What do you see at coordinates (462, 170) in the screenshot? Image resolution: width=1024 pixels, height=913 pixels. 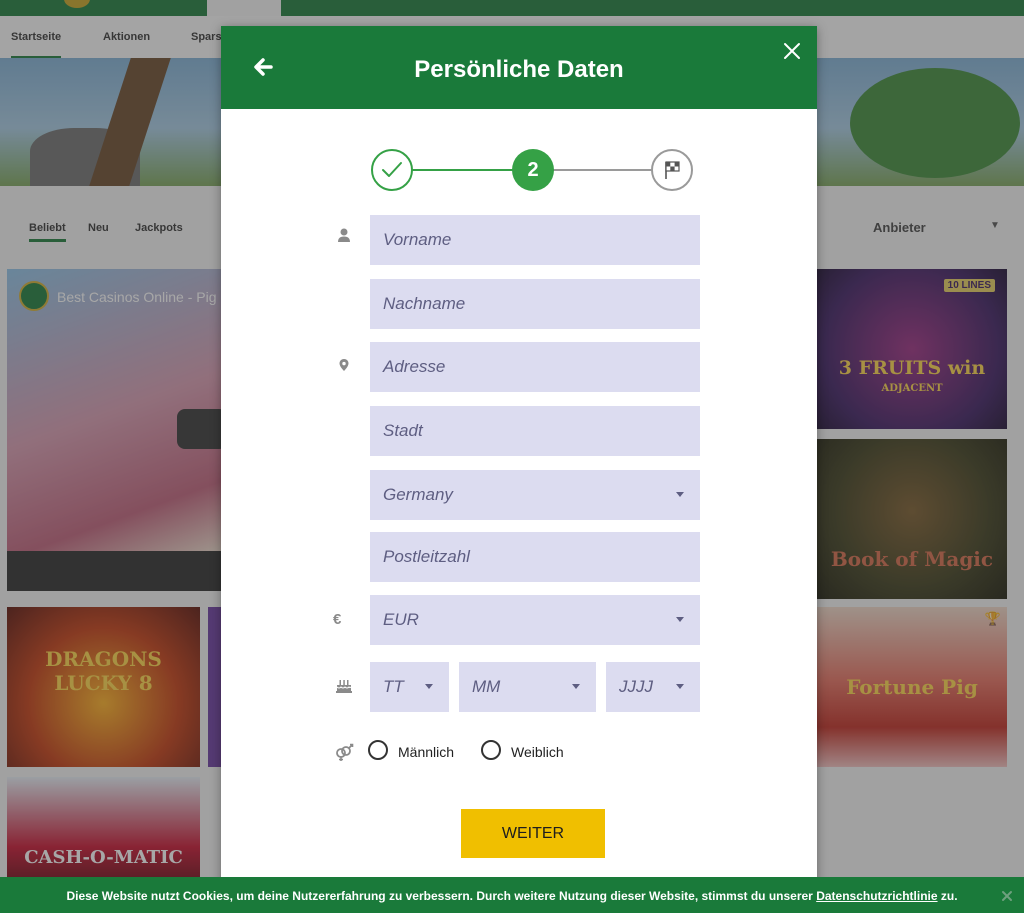 I see `stepper-line-completed` at bounding box center [462, 170].